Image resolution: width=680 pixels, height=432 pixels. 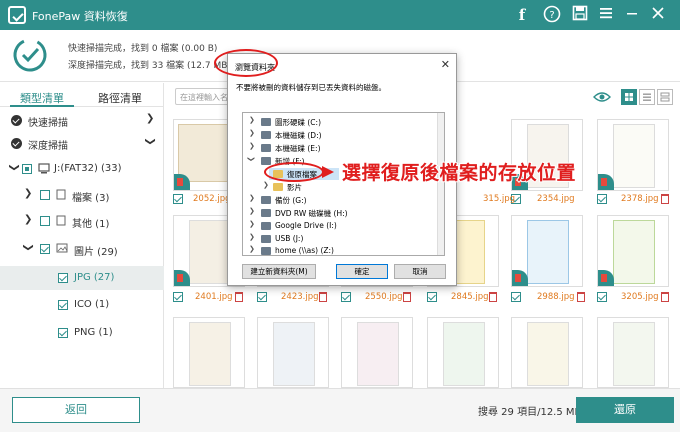 I want to click on help-icon: ?, so click(x=552, y=15).